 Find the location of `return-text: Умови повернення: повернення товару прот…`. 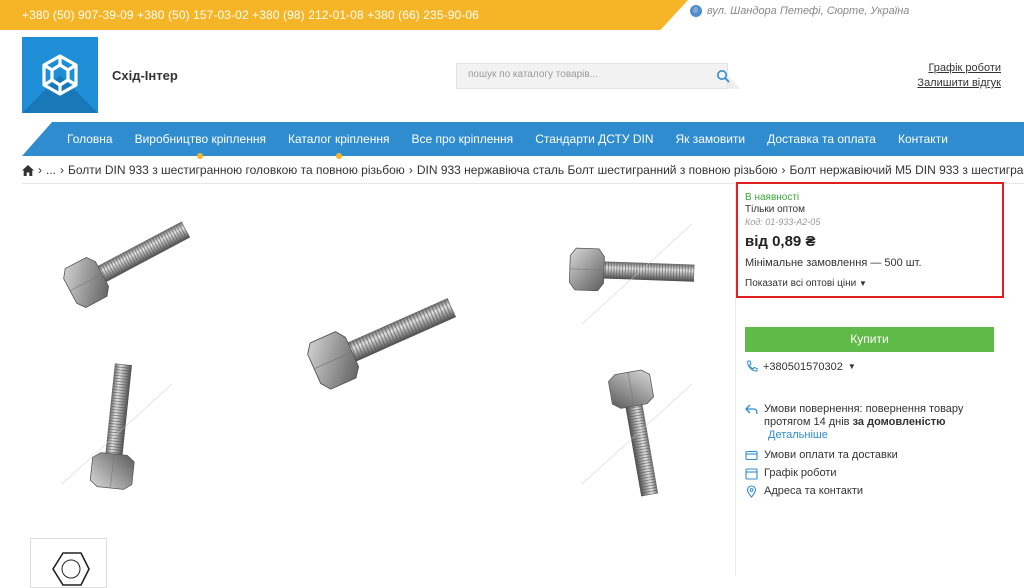

return-text: Умови повернення: повернення товару прот… is located at coordinates (879, 422).